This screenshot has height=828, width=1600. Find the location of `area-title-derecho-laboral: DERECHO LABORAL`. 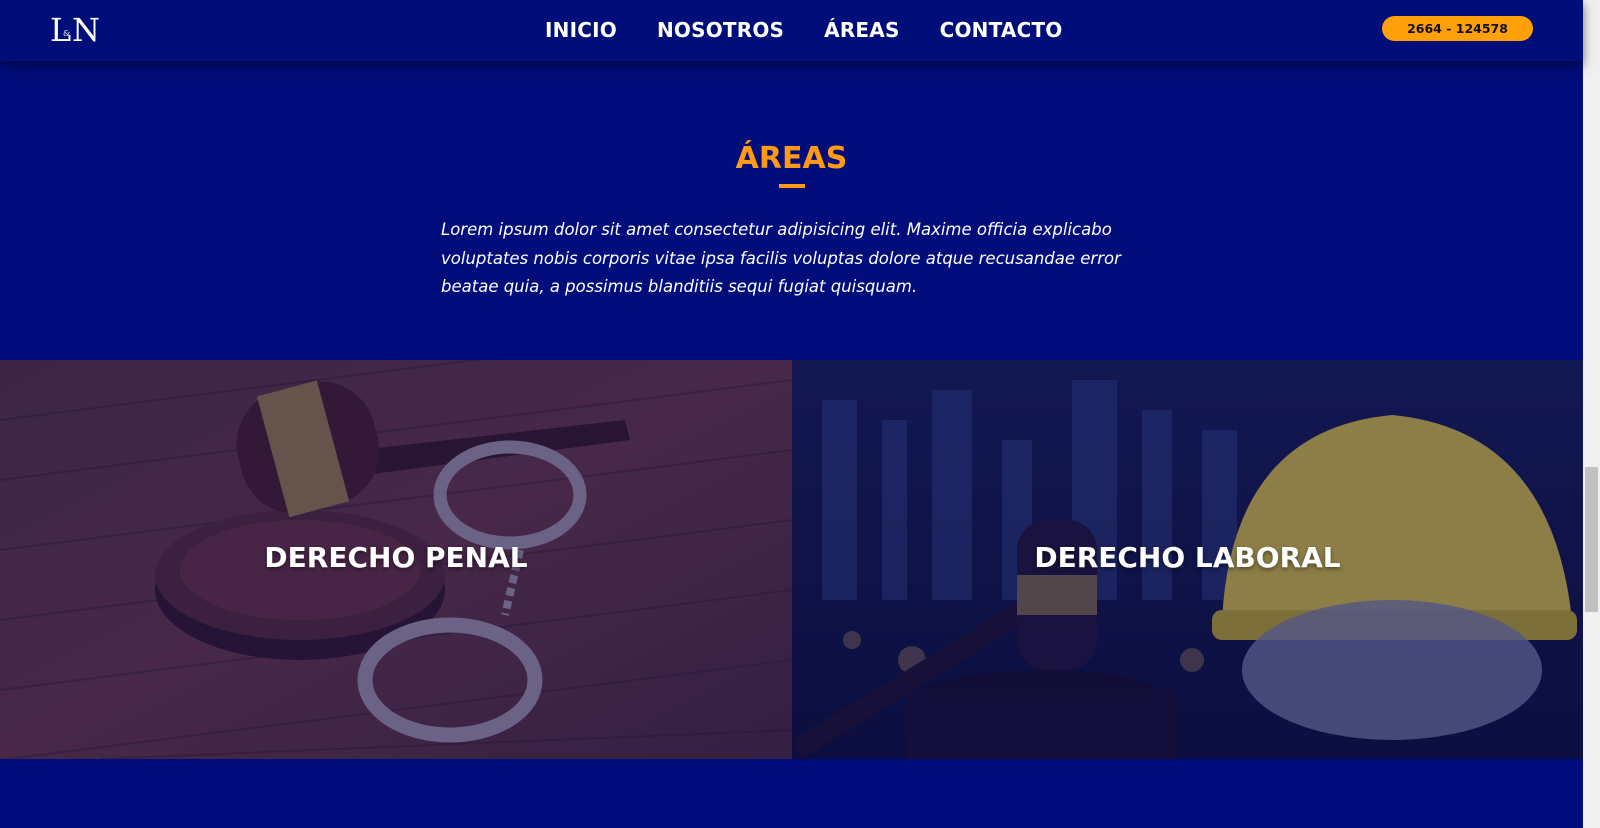

area-title-derecho-laboral: DERECHO LABORAL is located at coordinates (1187, 557).